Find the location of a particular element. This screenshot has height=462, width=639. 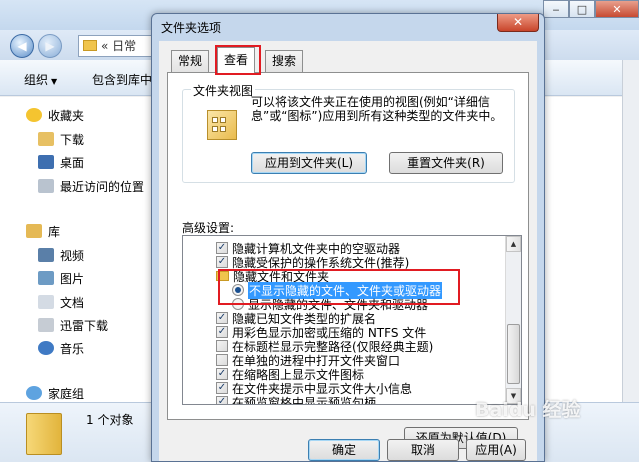

setting-preview-handlers: ✓ 在预览窗格中显示预览句柄 is located at coordinates (296, 400).